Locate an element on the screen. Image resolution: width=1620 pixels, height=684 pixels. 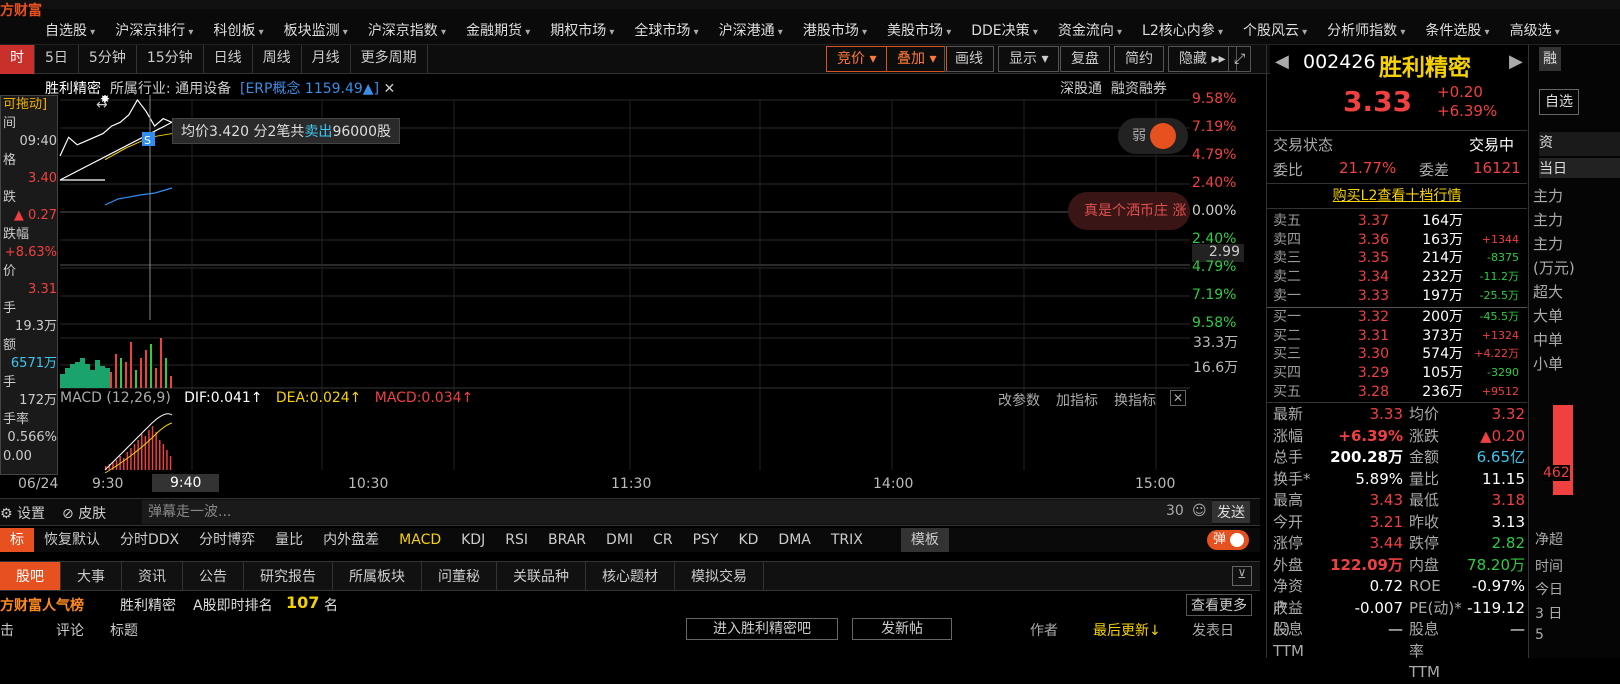
menu-item: DDE决策 is located at coordinates (1004, 30).